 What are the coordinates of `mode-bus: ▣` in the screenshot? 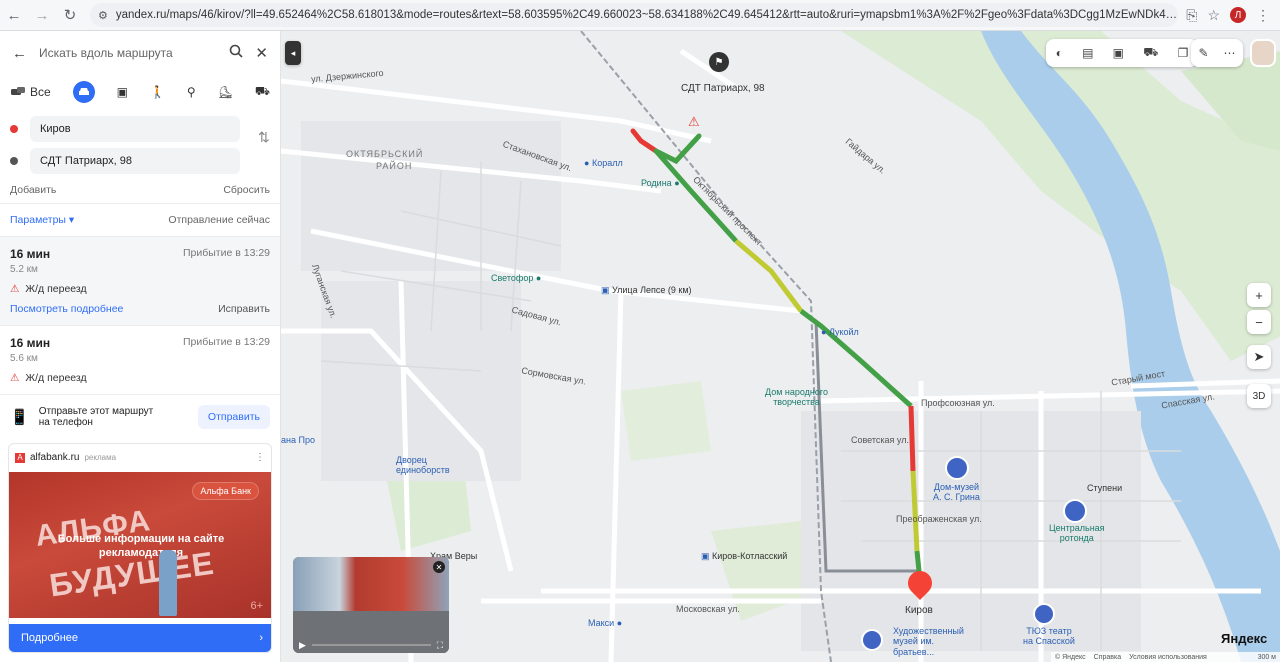 It's located at (122, 92).